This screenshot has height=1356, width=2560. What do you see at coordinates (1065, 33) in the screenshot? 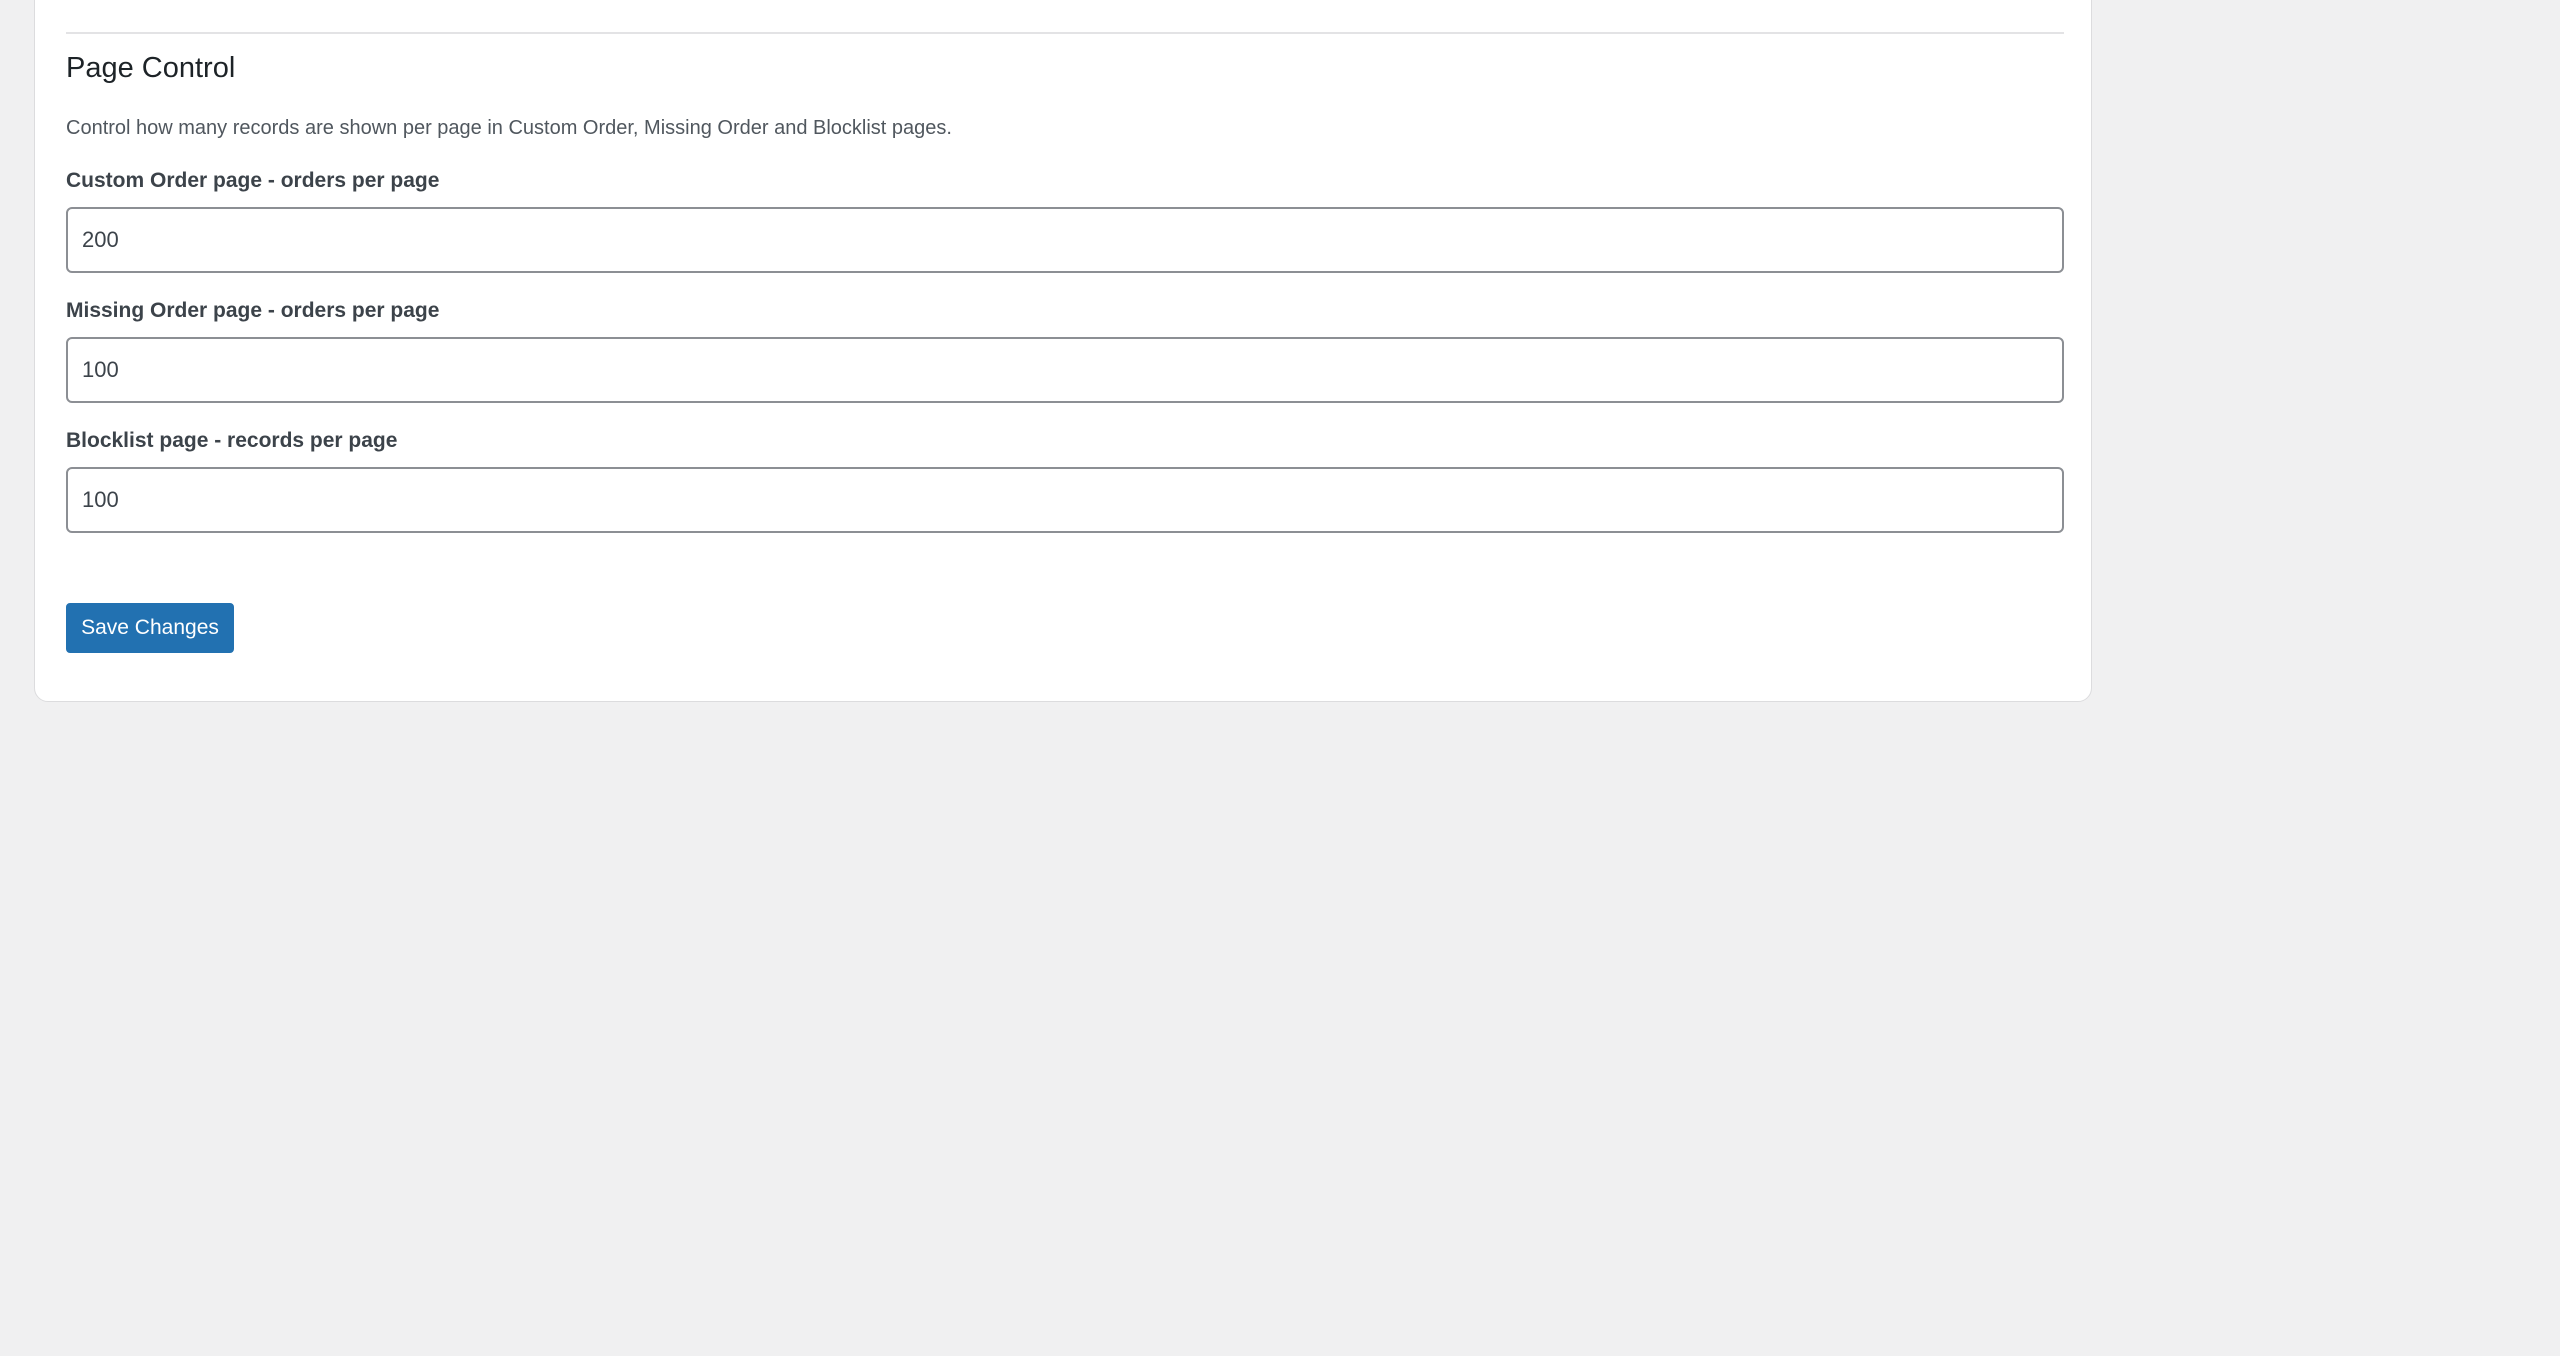
I see `section-divider` at bounding box center [1065, 33].